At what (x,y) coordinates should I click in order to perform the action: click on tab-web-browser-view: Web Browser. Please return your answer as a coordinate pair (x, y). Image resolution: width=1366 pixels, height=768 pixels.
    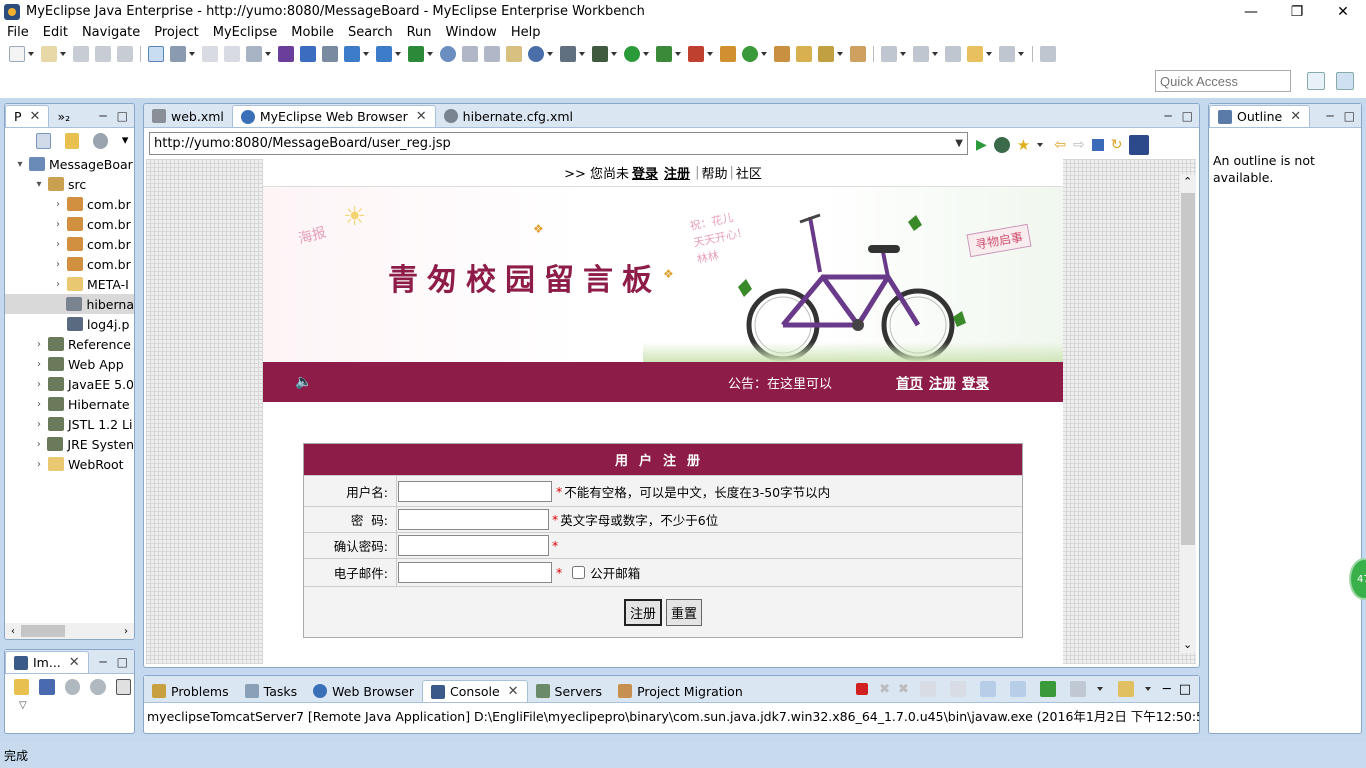
    Looking at the image, I should click on (363, 691).